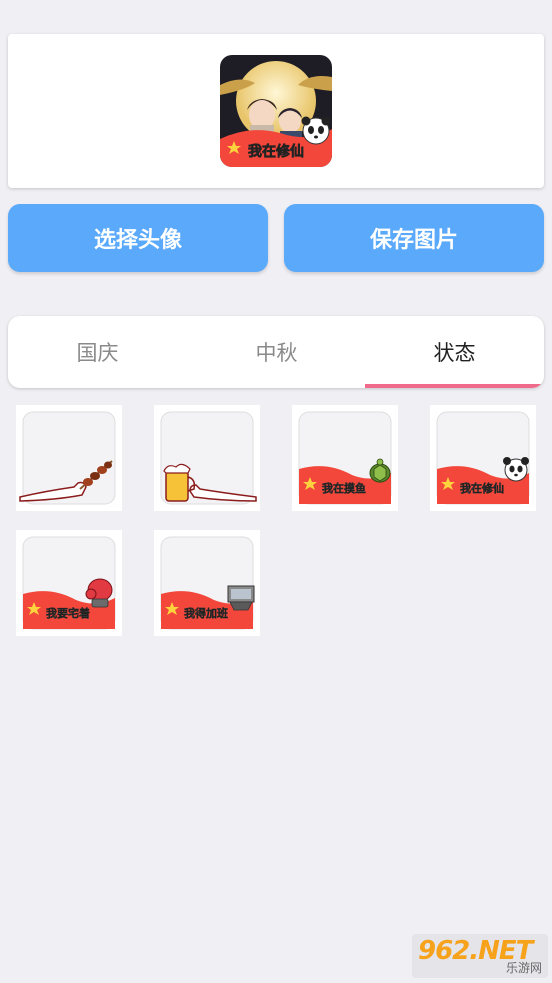 The image size is (552, 983). What do you see at coordinates (414, 238) in the screenshot?
I see `save-image-button: 保存图片` at bounding box center [414, 238].